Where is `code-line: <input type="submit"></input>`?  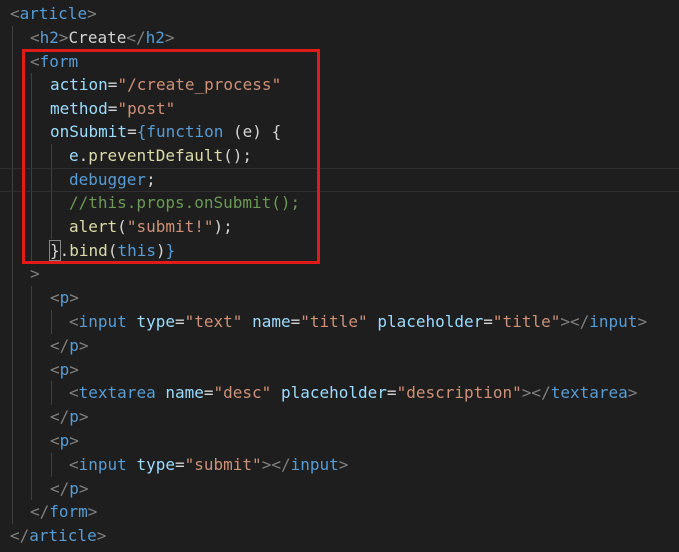 code-line: <input type="submit"></input> is located at coordinates (339, 465).